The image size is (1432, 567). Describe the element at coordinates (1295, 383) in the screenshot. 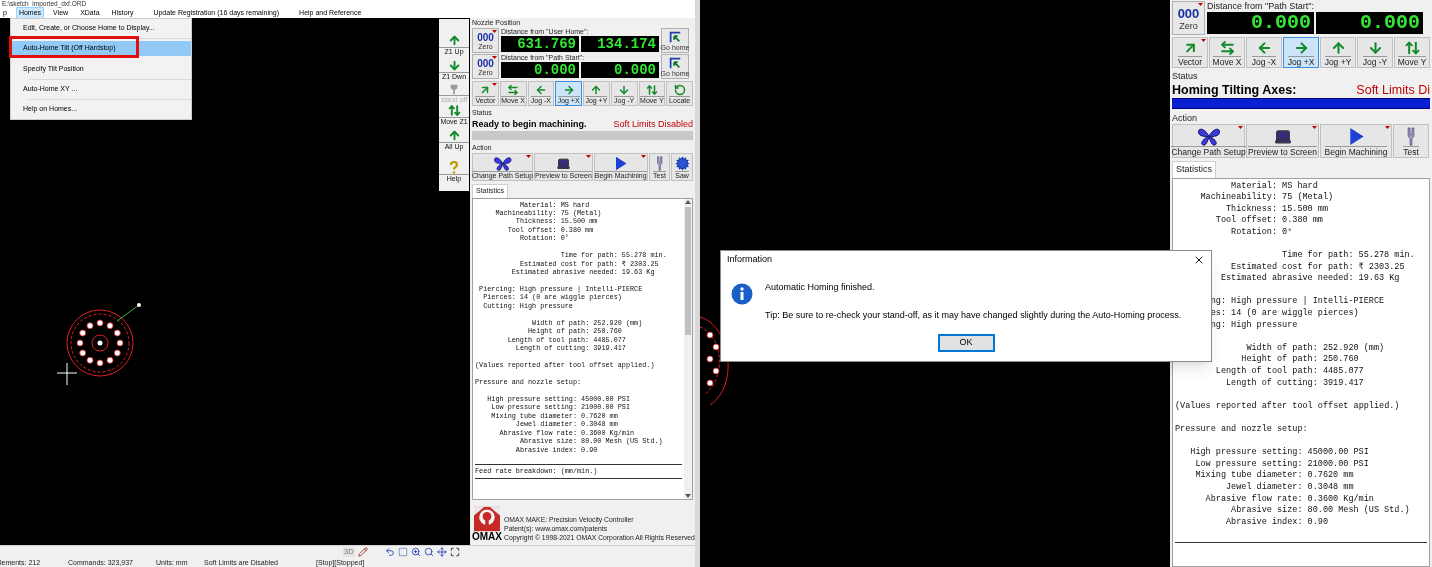

I see `statistics-line: Length of cutting: 3919.417` at that location.